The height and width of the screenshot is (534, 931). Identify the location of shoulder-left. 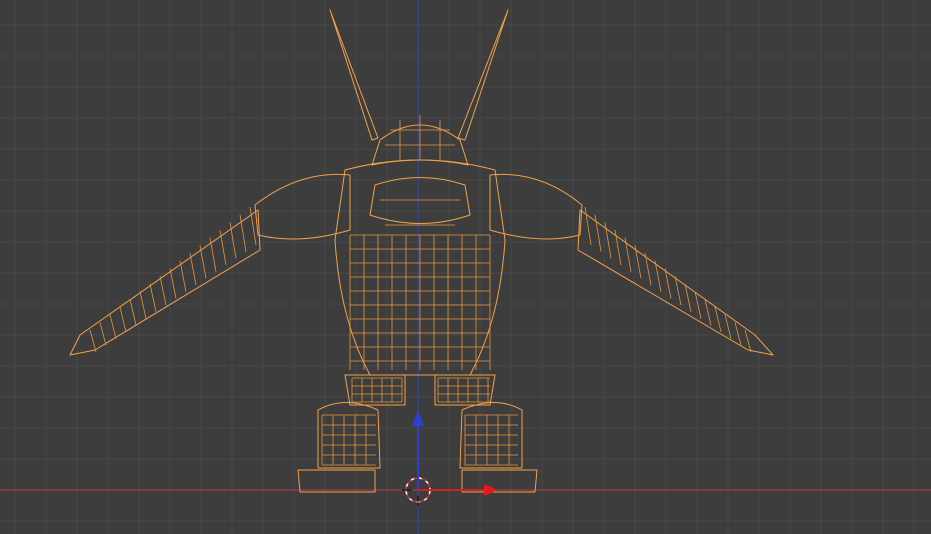
(302, 206).